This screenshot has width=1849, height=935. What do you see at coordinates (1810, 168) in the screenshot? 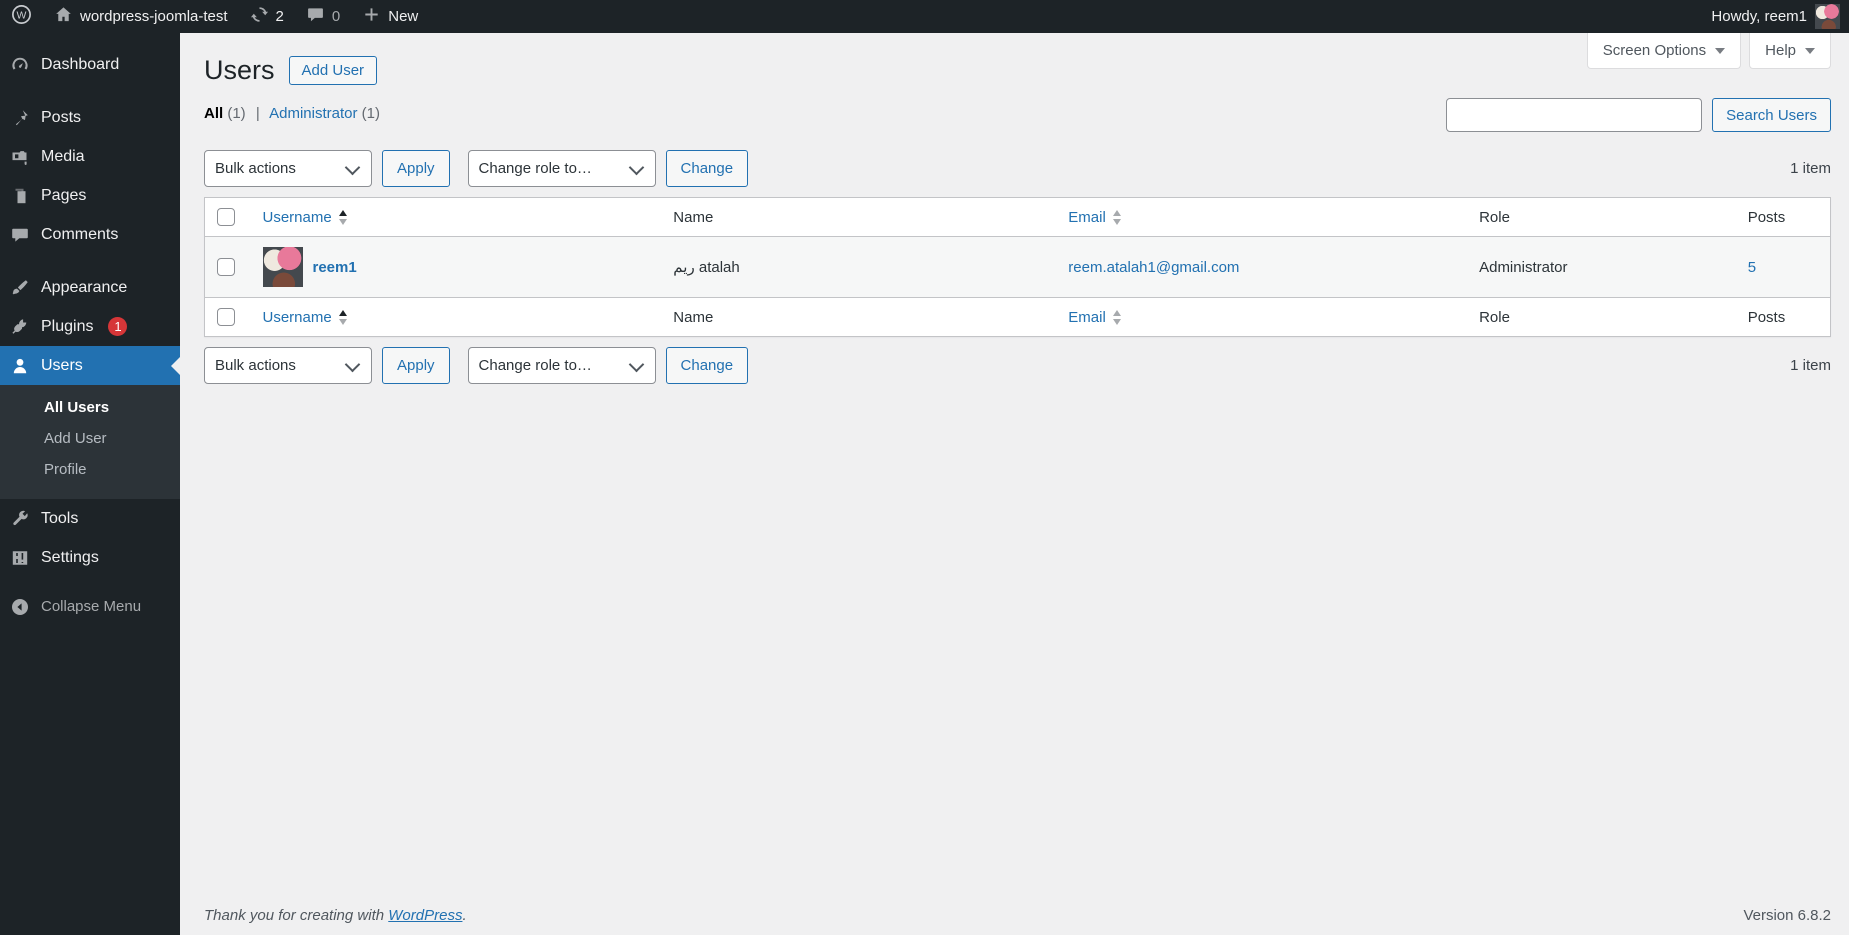
I see `items-count: 1 item` at bounding box center [1810, 168].